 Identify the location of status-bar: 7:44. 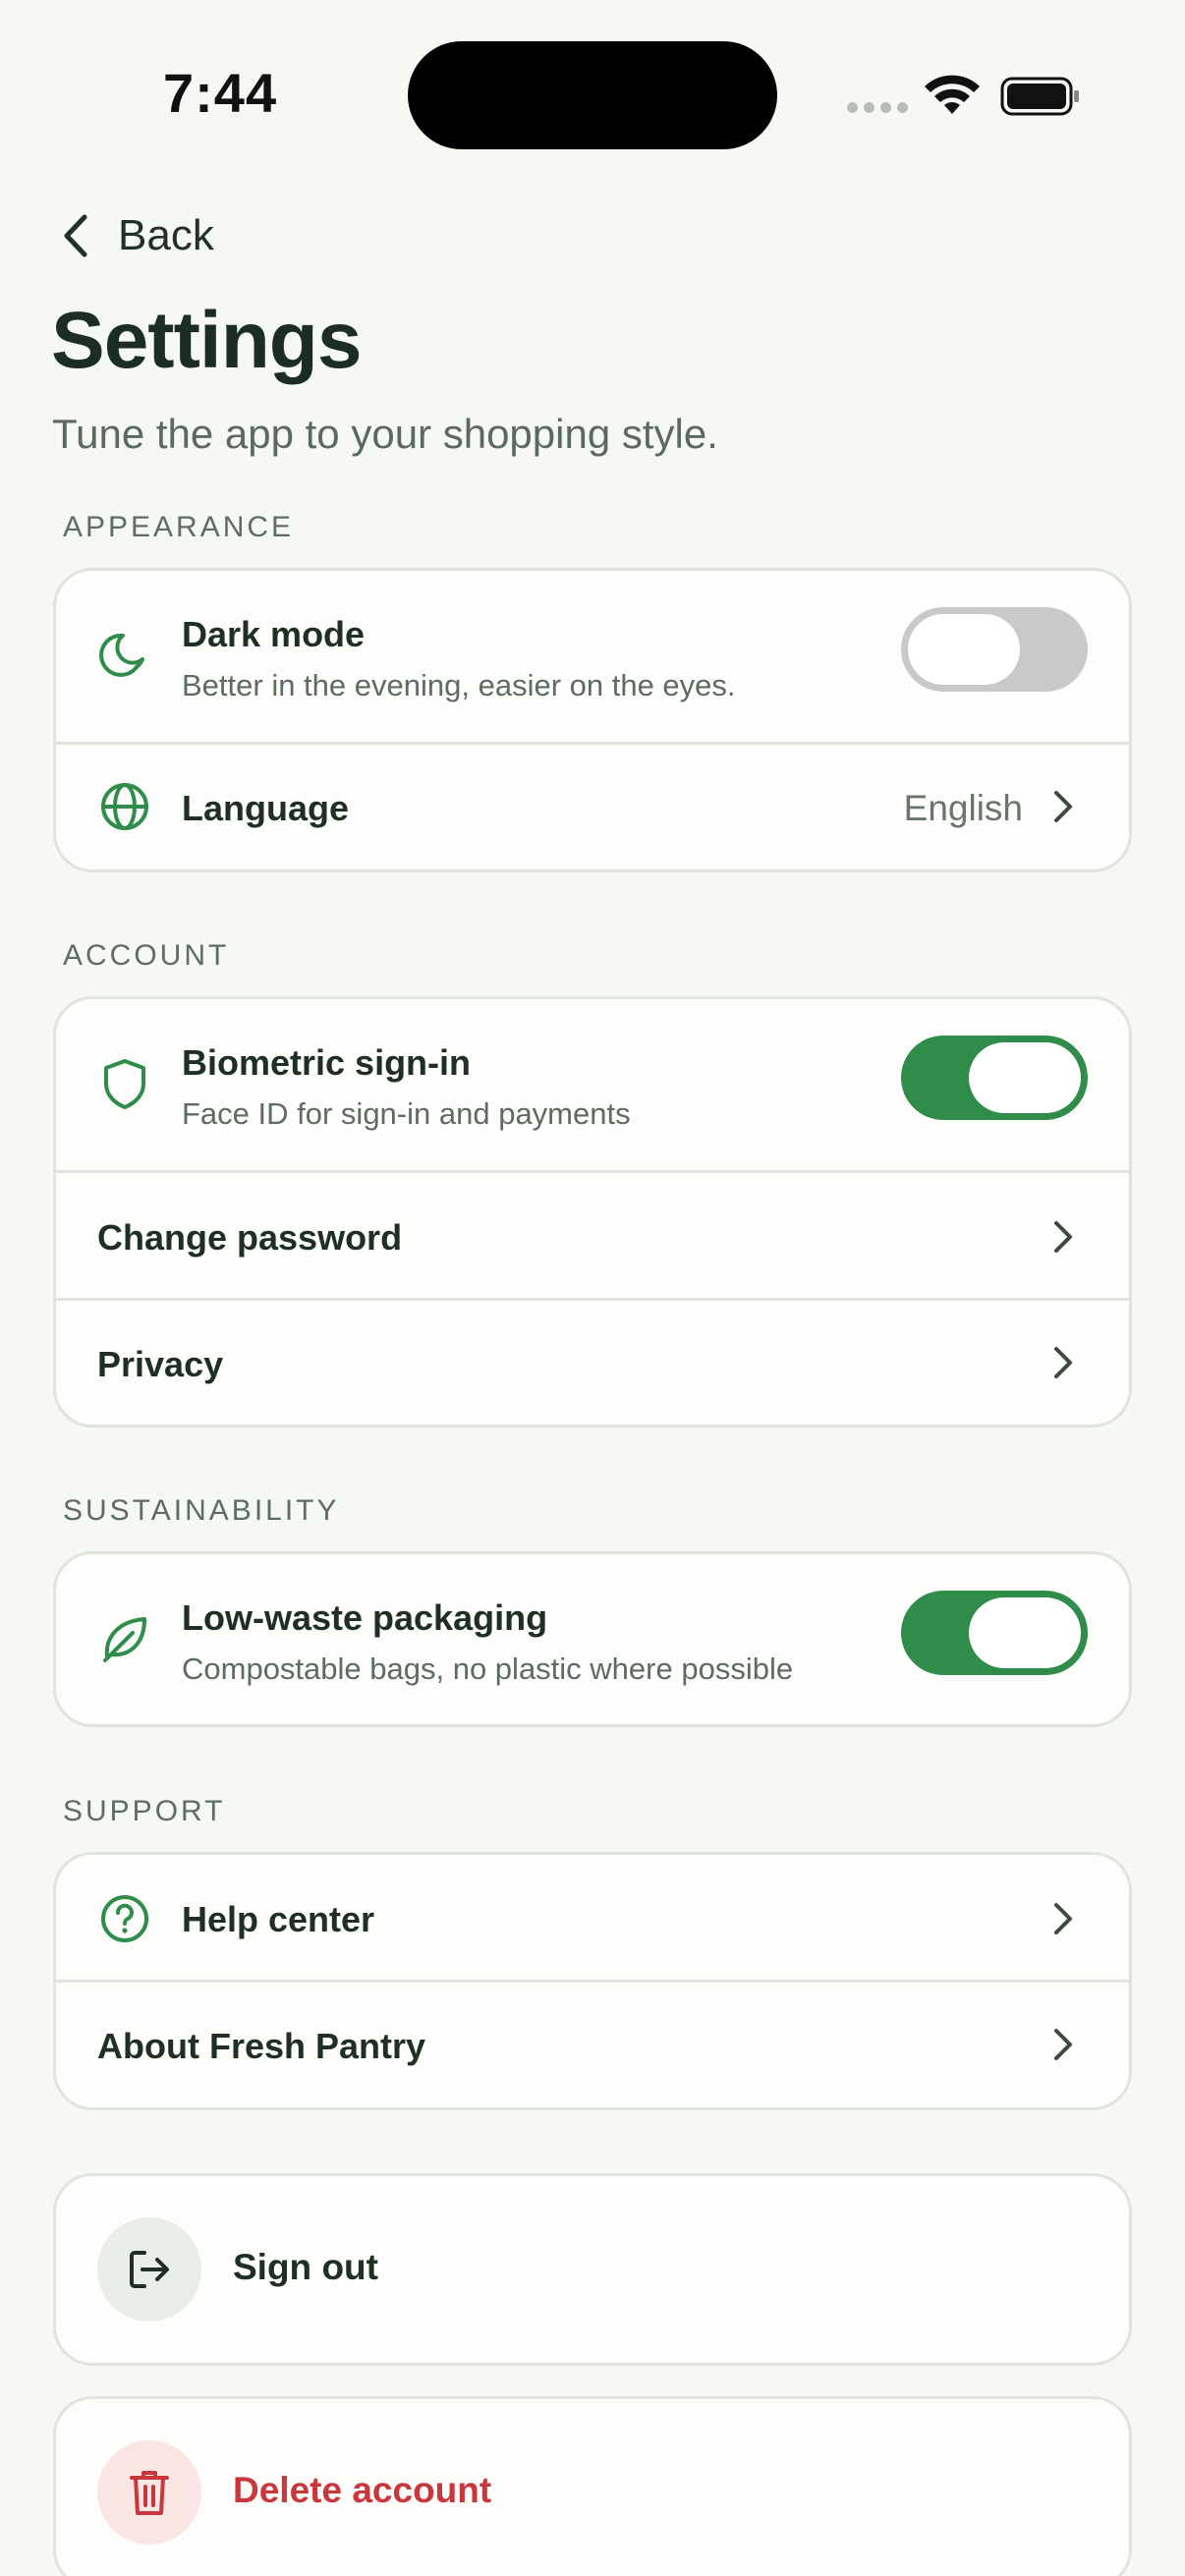
(592, 93).